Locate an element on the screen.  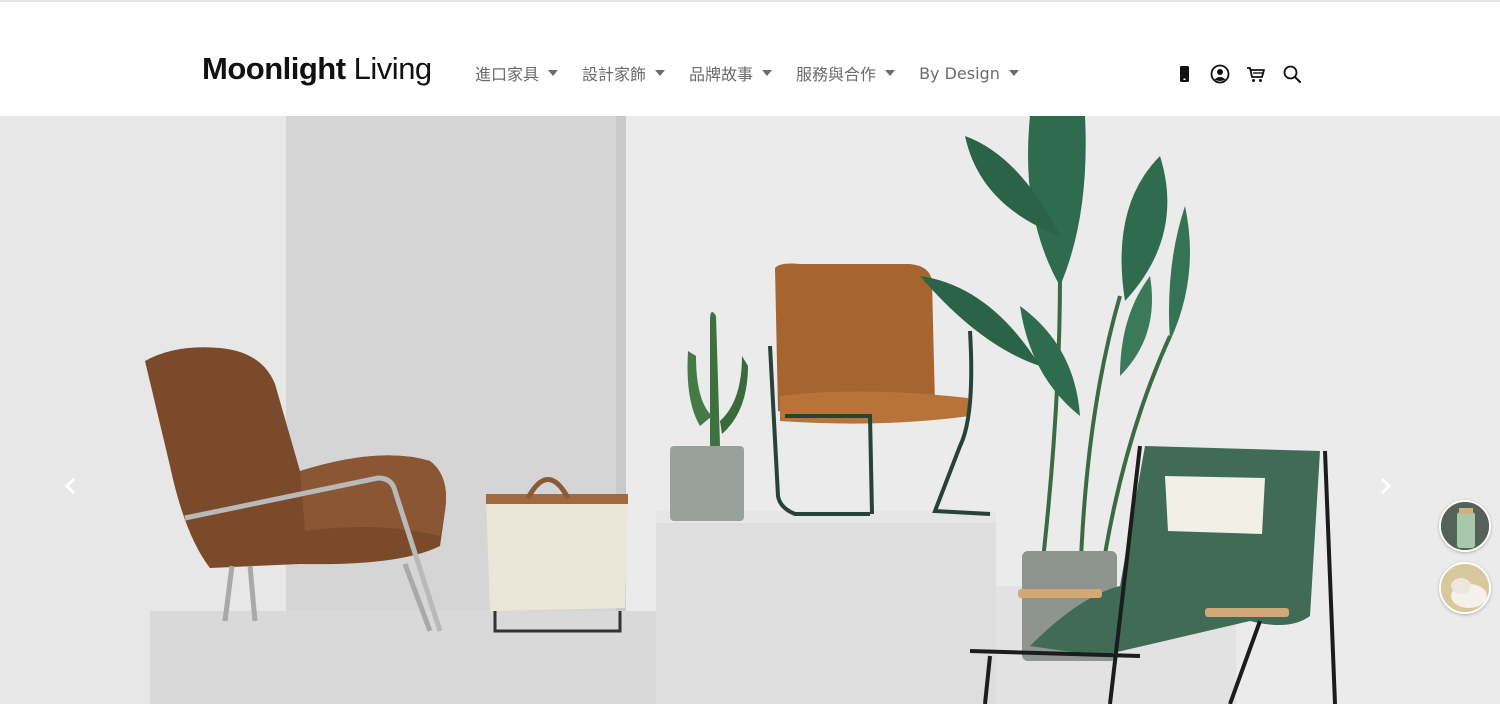
nav-brand-story: 品牌故事 is located at coordinates (731, 73).